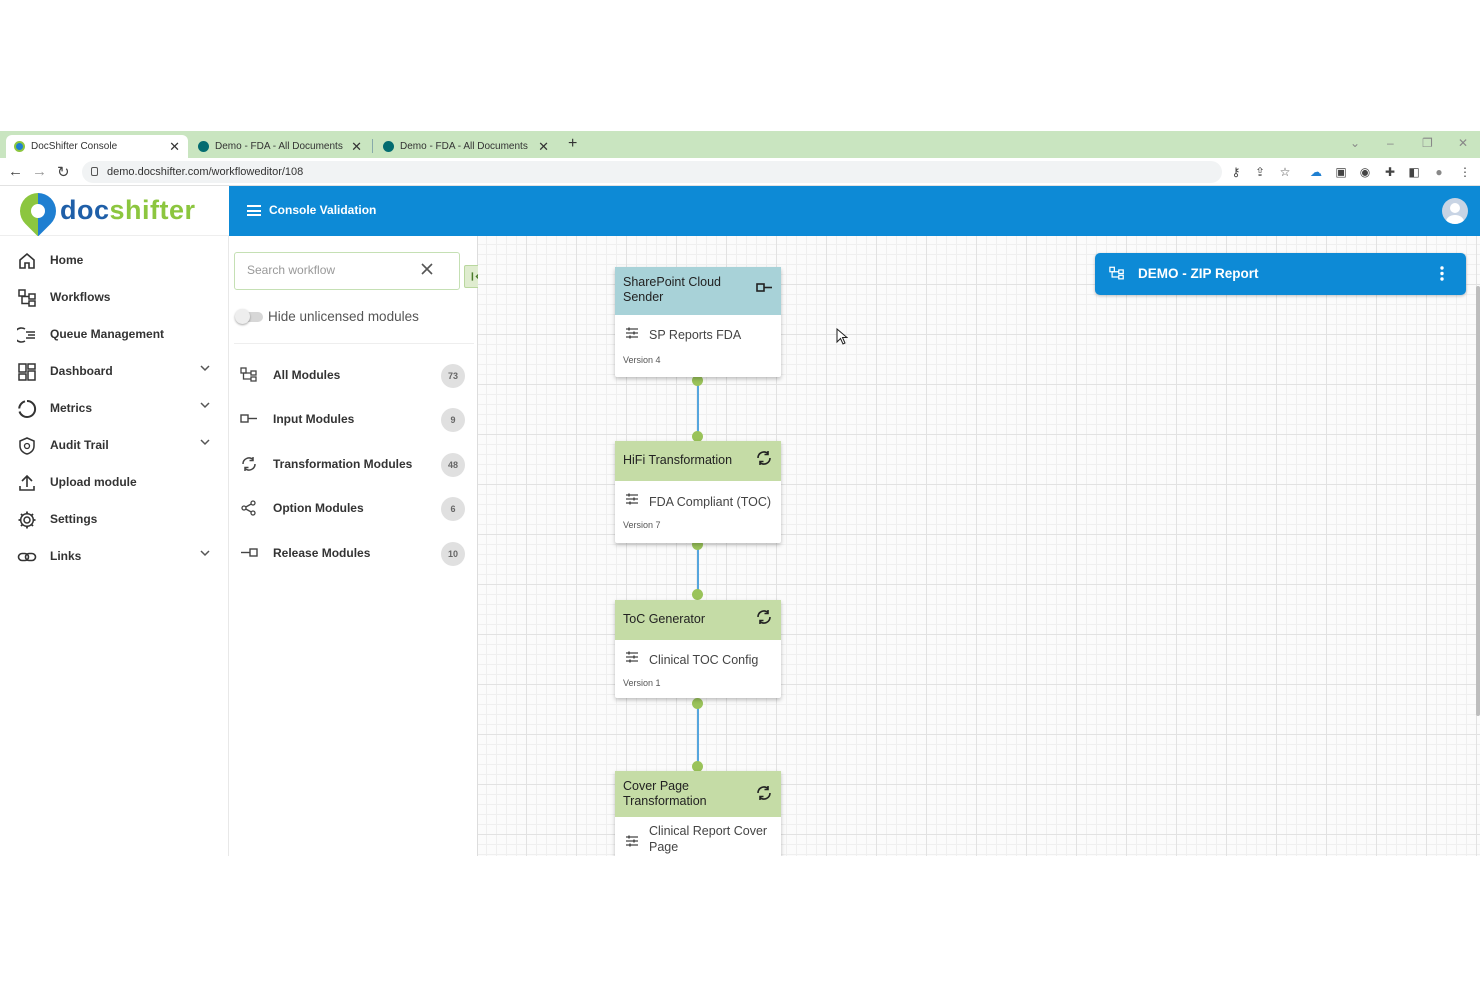 The height and width of the screenshot is (987, 1480). What do you see at coordinates (249, 316) in the screenshot?
I see `toggle-switch` at bounding box center [249, 316].